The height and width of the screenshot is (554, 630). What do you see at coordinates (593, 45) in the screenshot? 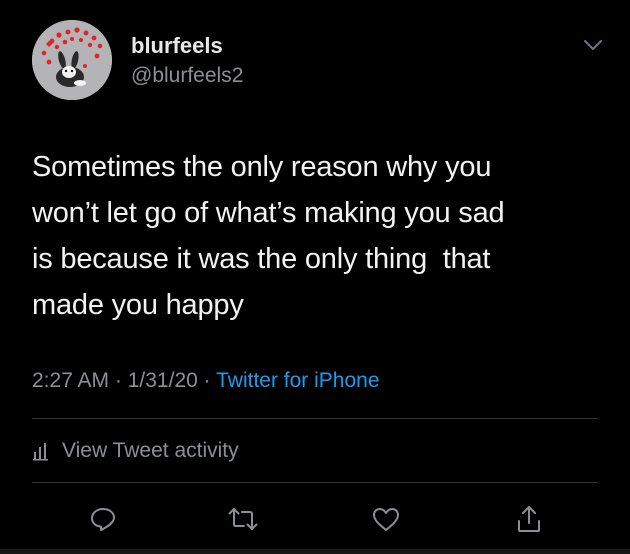
I see `chevron-down-icon` at bounding box center [593, 45].